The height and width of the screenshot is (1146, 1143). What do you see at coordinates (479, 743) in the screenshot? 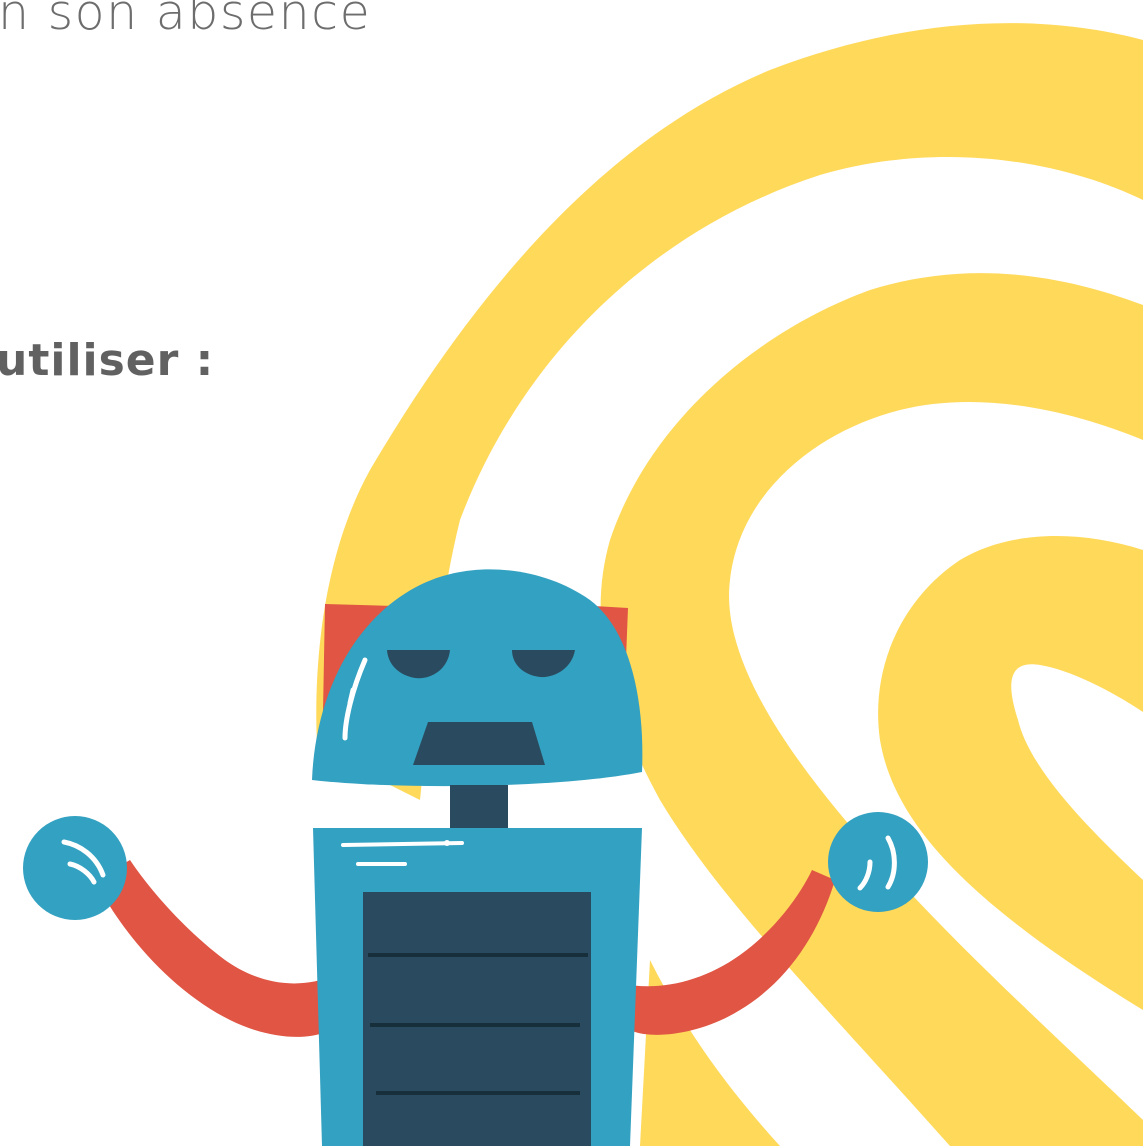
I see `mouth` at bounding box center [479, 743].